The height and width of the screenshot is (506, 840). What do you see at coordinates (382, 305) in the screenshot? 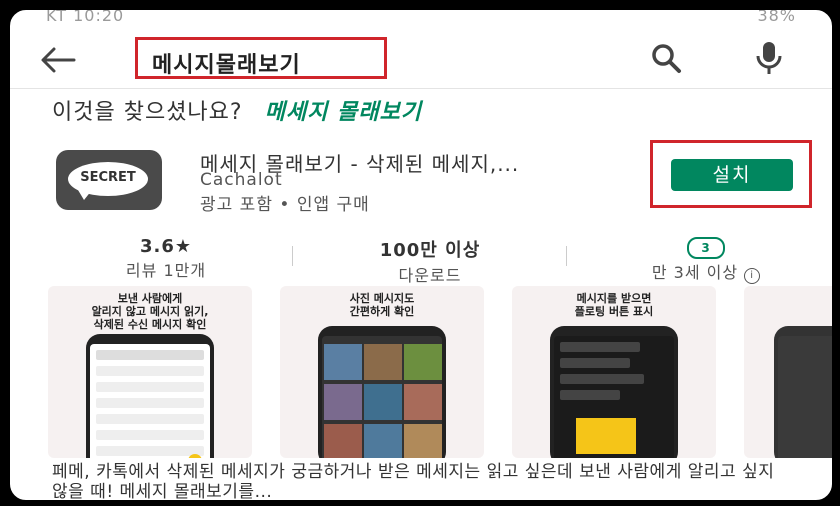
I see `screenshot-caption: 사진 메시지도 간편하게 확인` at bounding box center [382, 305].